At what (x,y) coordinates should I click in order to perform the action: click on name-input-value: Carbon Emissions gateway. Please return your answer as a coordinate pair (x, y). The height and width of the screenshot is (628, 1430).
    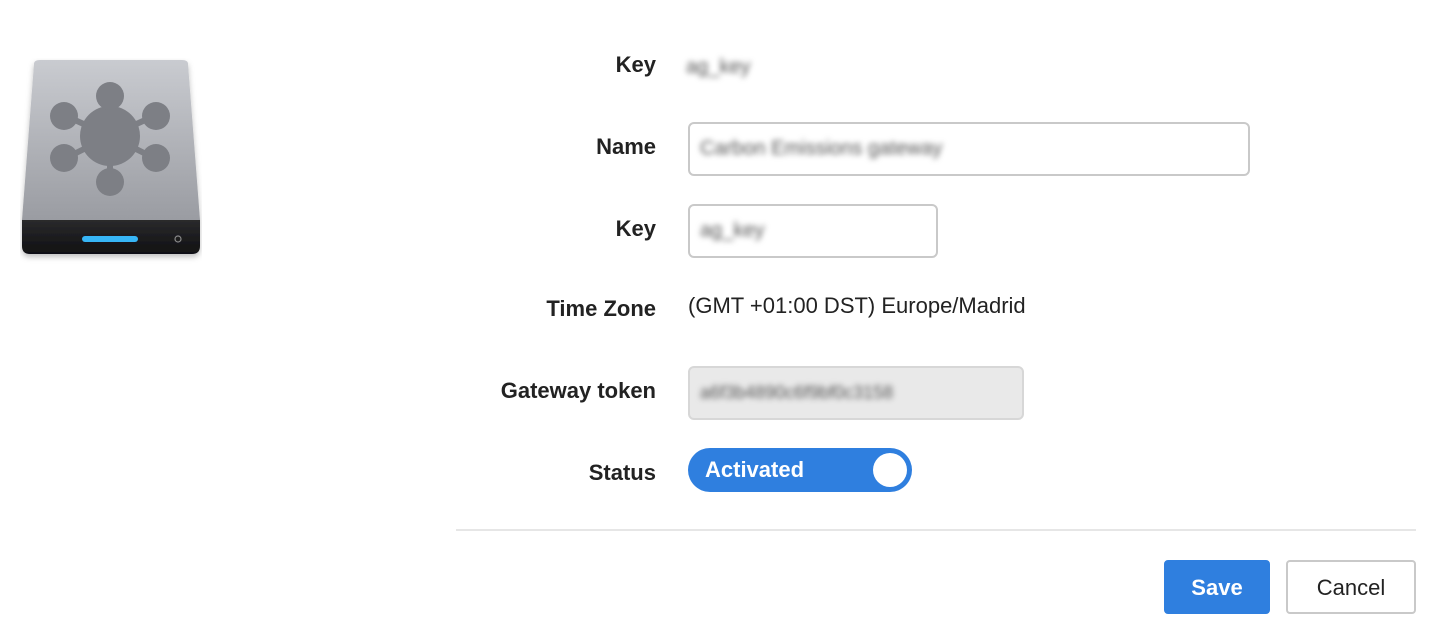
    Looking at the image, I should click on (821, 148).